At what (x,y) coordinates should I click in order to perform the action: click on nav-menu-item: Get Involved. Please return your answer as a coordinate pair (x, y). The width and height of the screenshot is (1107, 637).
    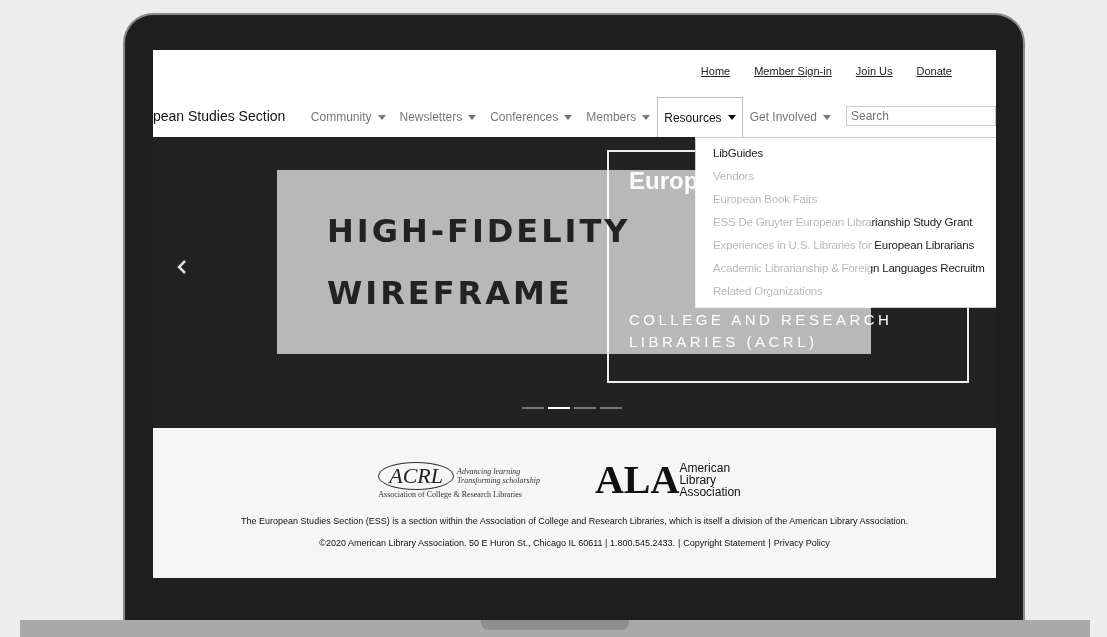
    Looking at the image, I should click on (790, 117).